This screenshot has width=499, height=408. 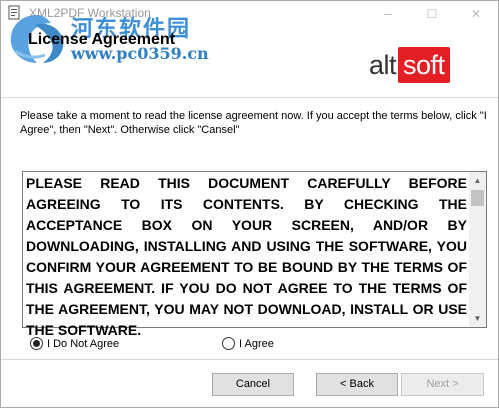 What do you see at coordinates (477, 249) in the screenshot?
I see `license-scrollbar: ▲ ▼` at bounding box center [477, 249].